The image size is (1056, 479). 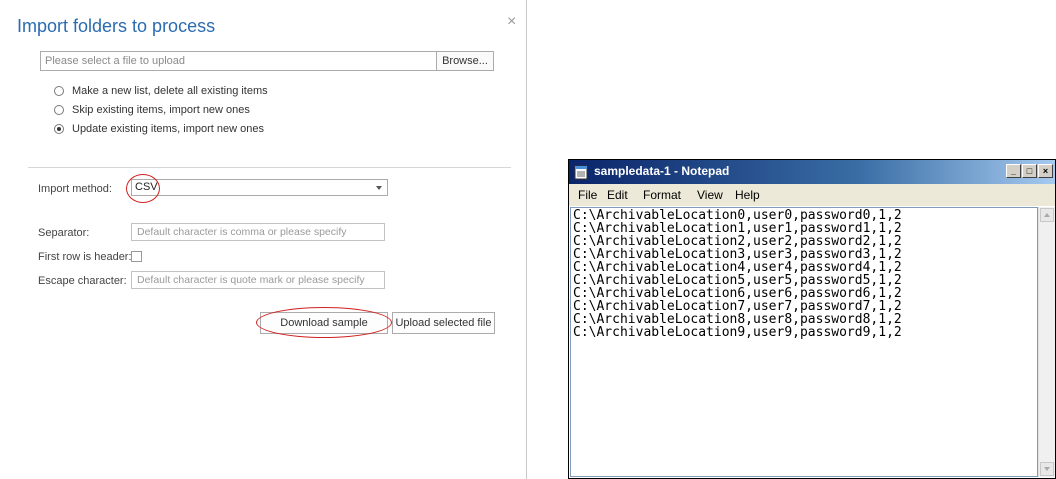 I want to click on menu-help: Help, so click(x=747, y=195).